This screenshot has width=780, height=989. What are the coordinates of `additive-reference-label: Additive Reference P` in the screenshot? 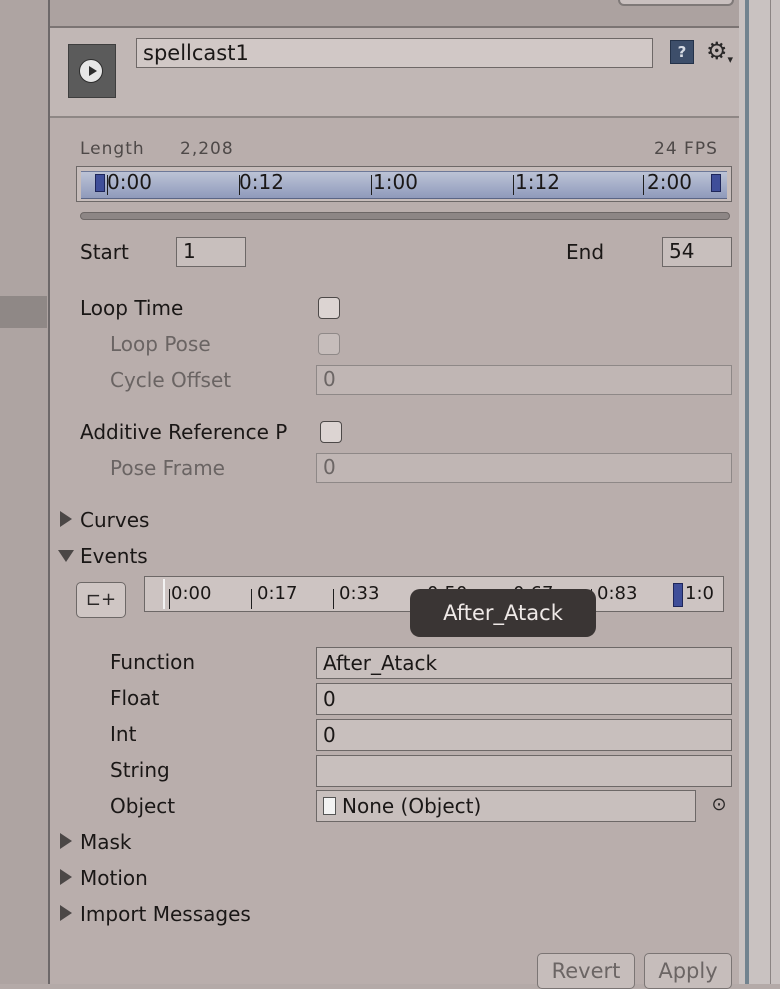 It's located at (184, 432).